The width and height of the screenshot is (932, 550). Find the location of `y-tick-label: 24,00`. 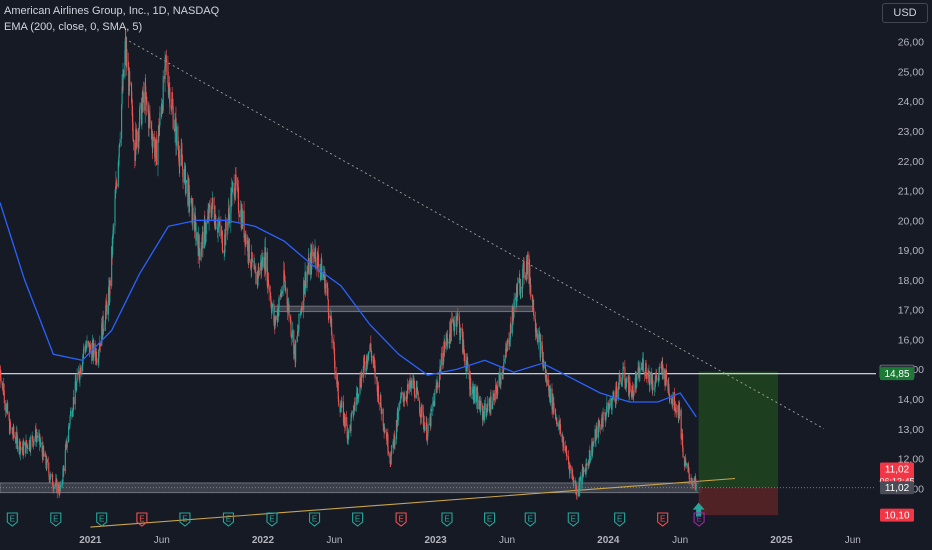

y-tick-label: 24,00 is located at coordinates (911, 102).